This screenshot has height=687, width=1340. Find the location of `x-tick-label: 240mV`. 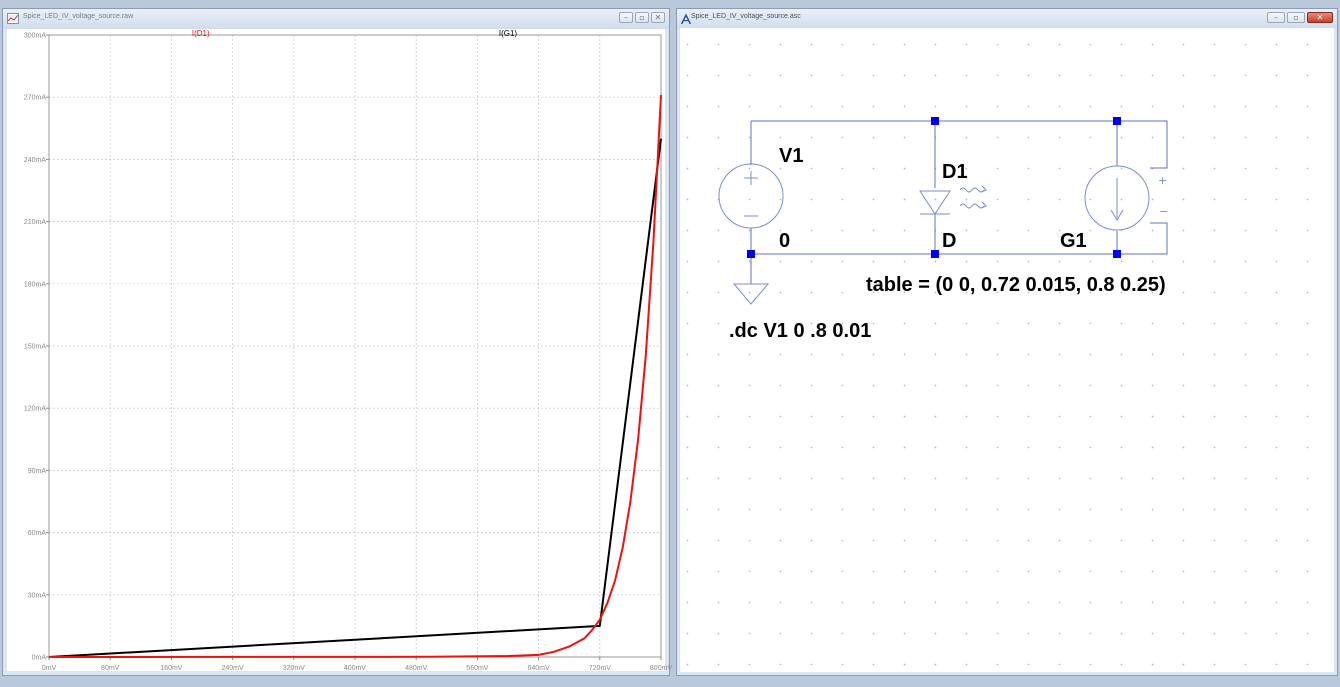

x-tick-label: 240mV is located at coordinates (233, 668).